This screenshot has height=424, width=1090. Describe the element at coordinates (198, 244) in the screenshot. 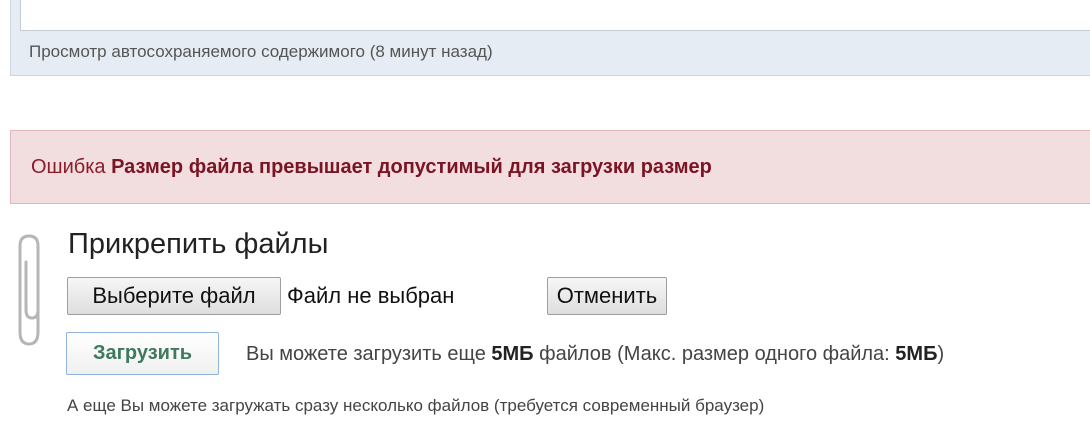

I see `attach-files-heading: Прикрепить файлы` at that location.